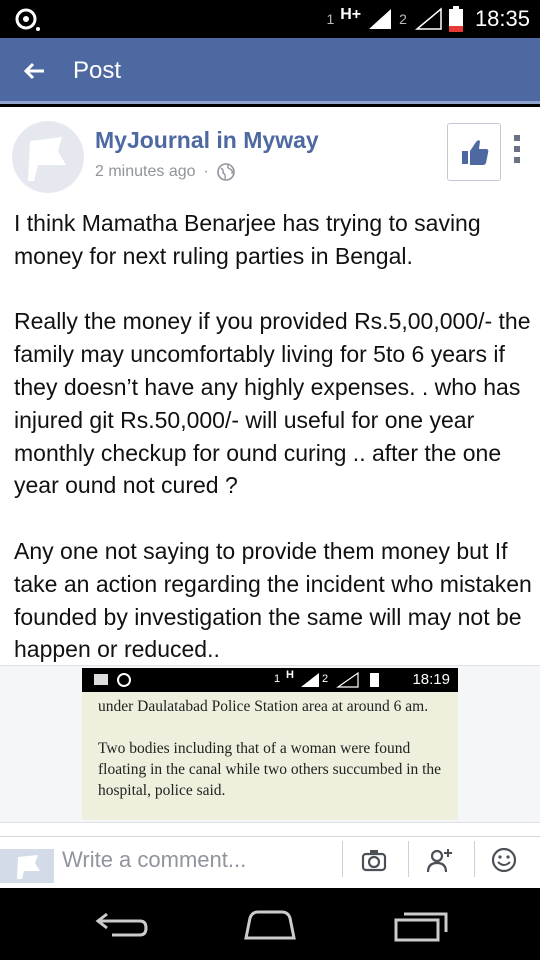  Describe the element at coordinates (428, 18) in the screenshot. I see `sim-2-signal-icon` at that location.